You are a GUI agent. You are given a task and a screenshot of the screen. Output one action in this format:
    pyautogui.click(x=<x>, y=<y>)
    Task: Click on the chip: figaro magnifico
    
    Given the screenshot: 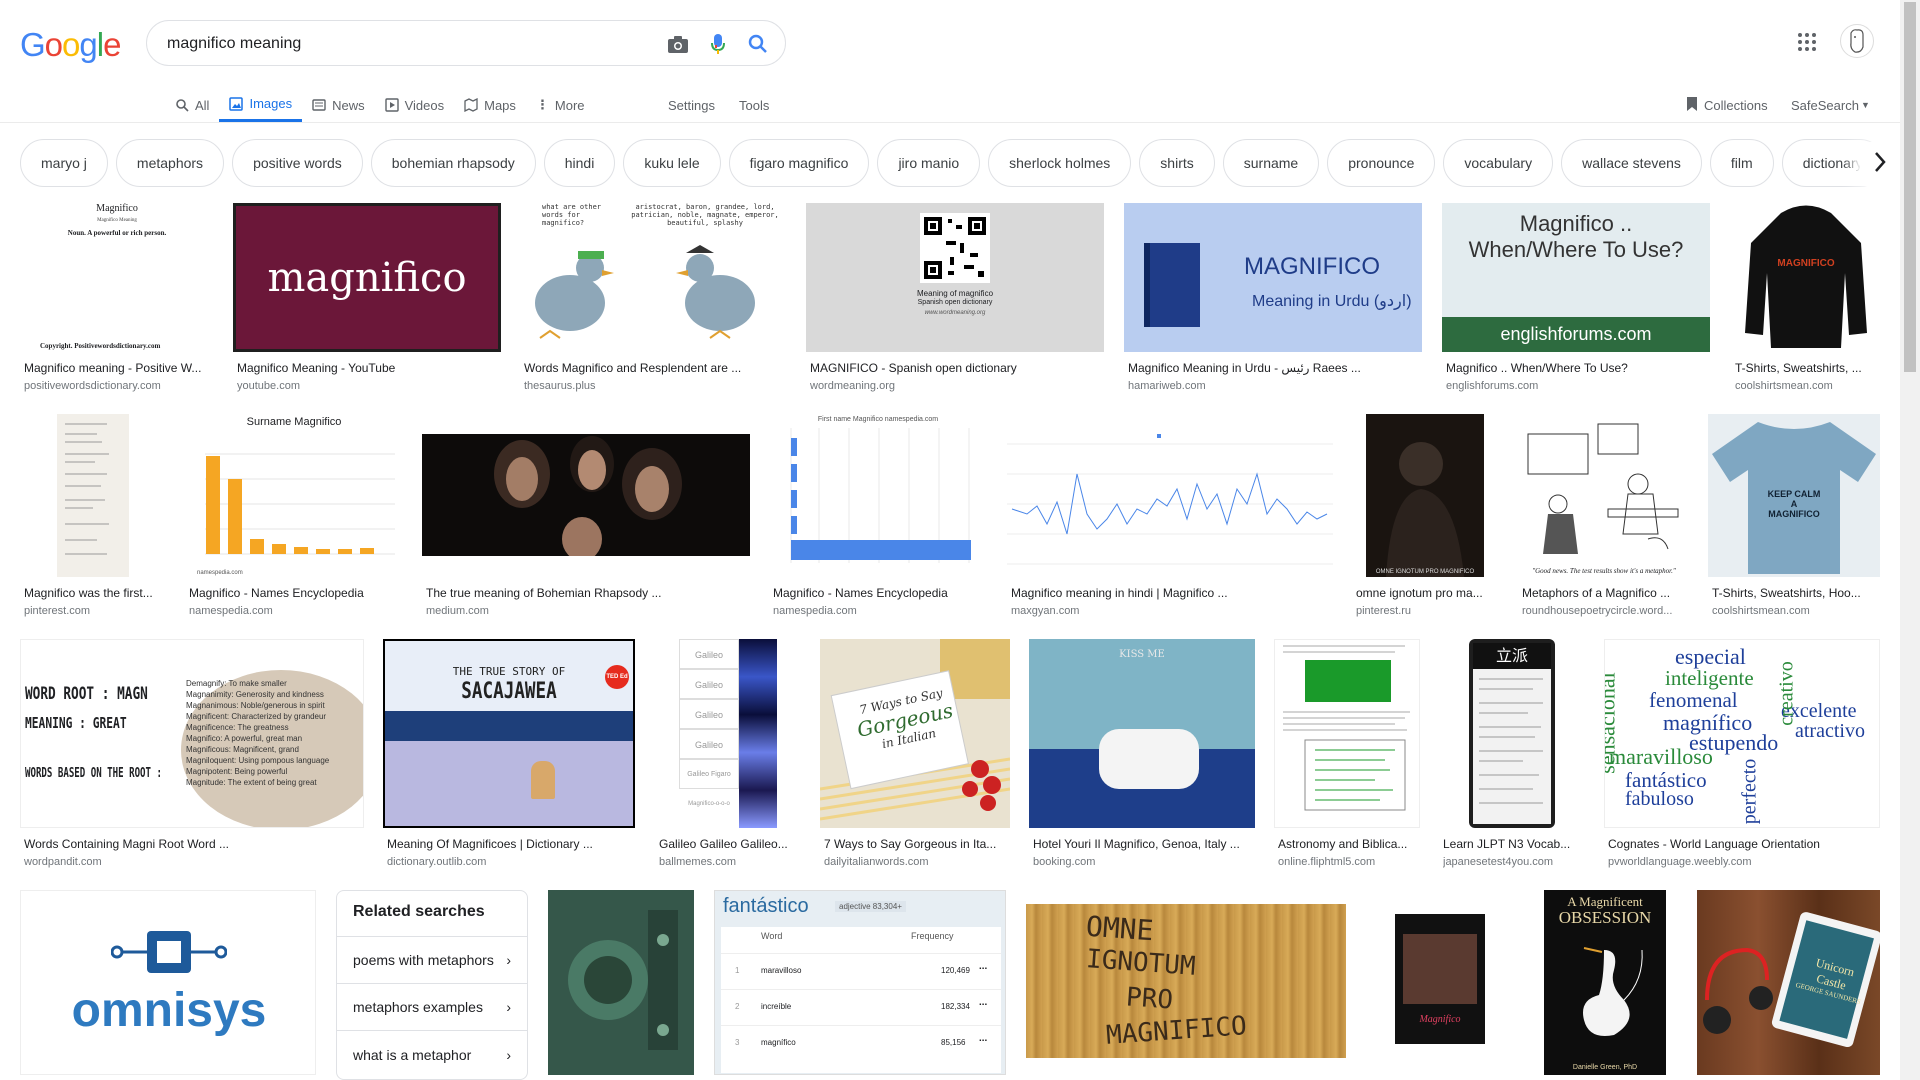 What is the action you would take?
    pyautogui.click(x=799, y=163)
    